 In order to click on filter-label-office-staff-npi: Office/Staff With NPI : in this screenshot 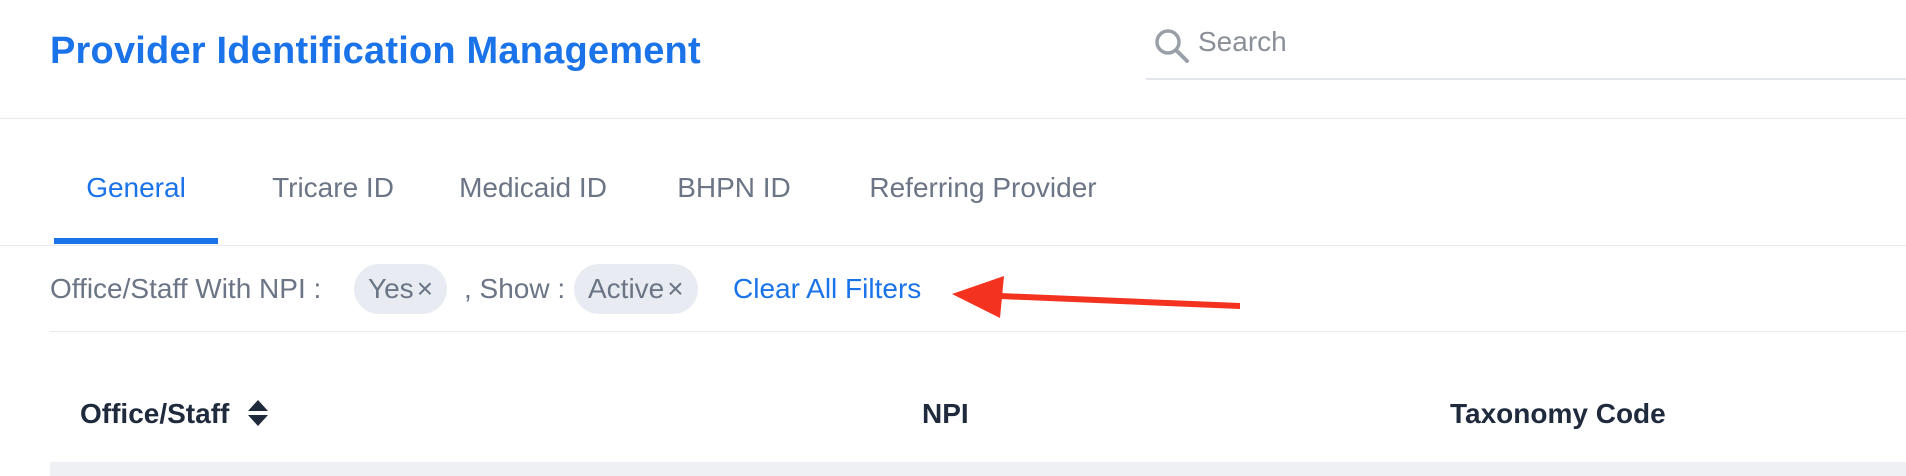, I will do `click(186, 288)`.